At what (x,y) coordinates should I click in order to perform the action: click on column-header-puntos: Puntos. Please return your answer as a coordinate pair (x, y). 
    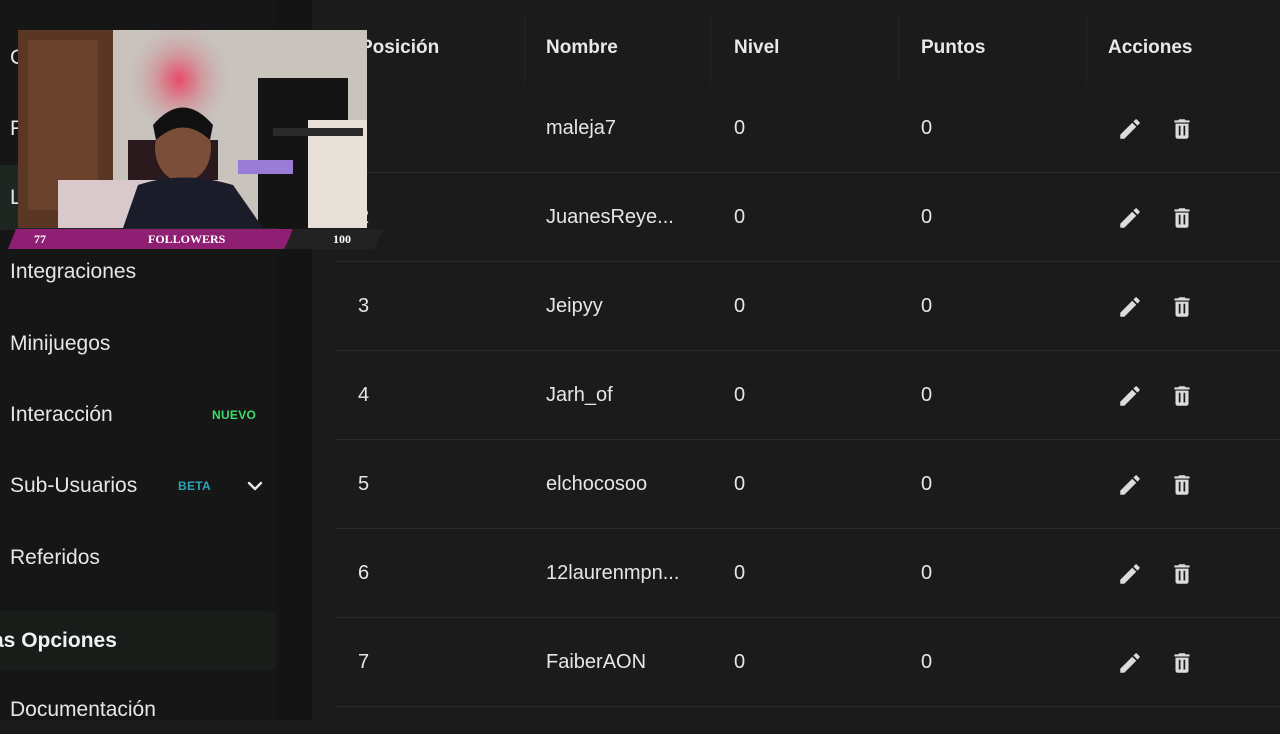
    Looking at the image, I should click on (953, 48).